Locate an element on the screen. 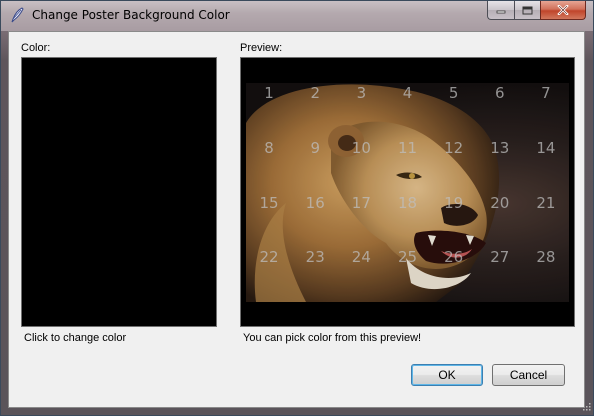 The image size is (594, 416). caption-buttons is located at coordinates (536, 11).